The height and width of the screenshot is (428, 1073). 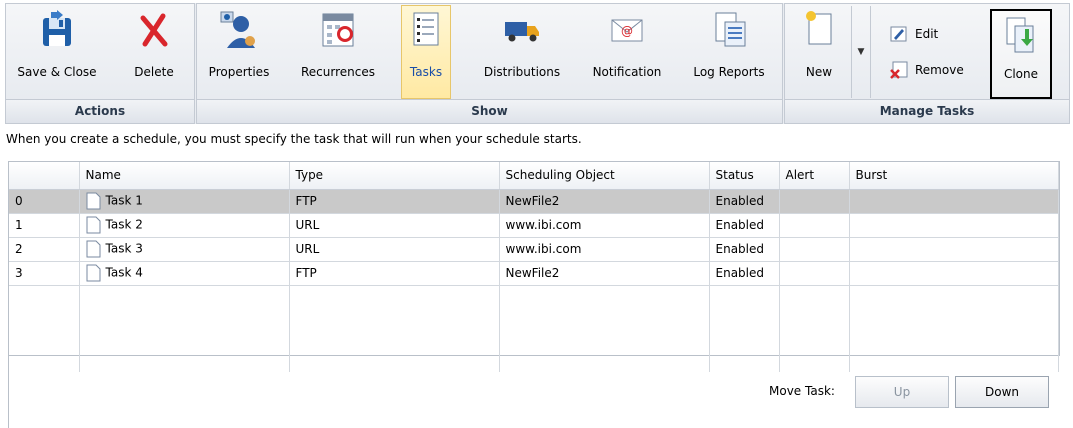 I want to click on show-group-label: Show, so click(x=489, y=111).